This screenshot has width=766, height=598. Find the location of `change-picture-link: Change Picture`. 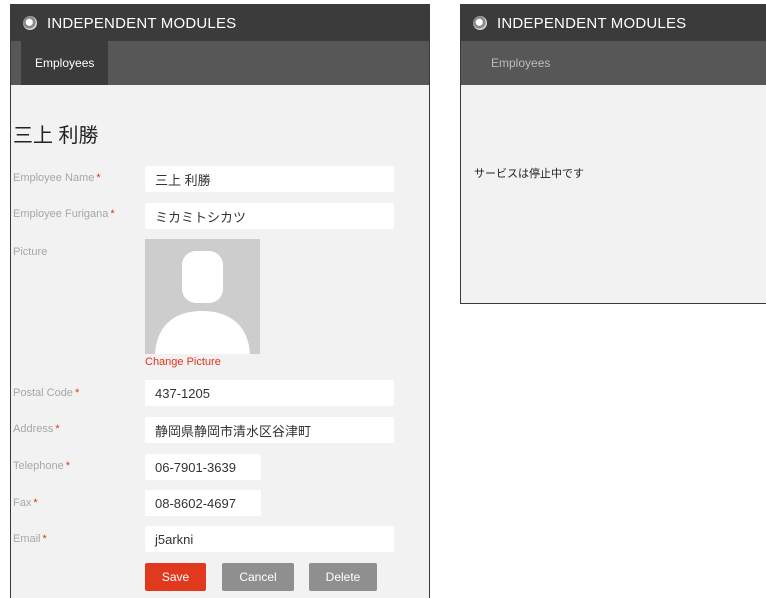

change-picture-link: Change Picture is located at coordinates (183, 362).